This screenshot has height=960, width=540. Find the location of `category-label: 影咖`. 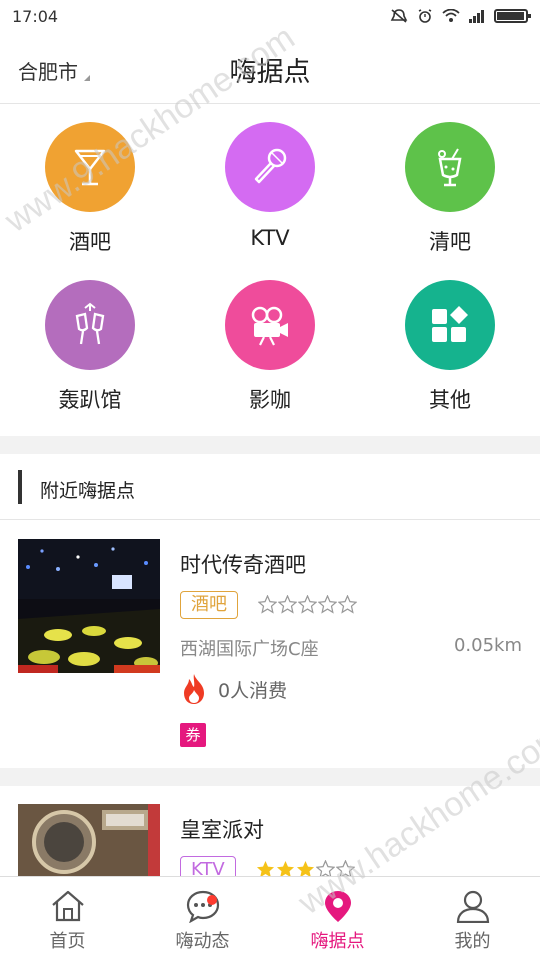

category-label: 影咖 is located at coordinates (270, 400).